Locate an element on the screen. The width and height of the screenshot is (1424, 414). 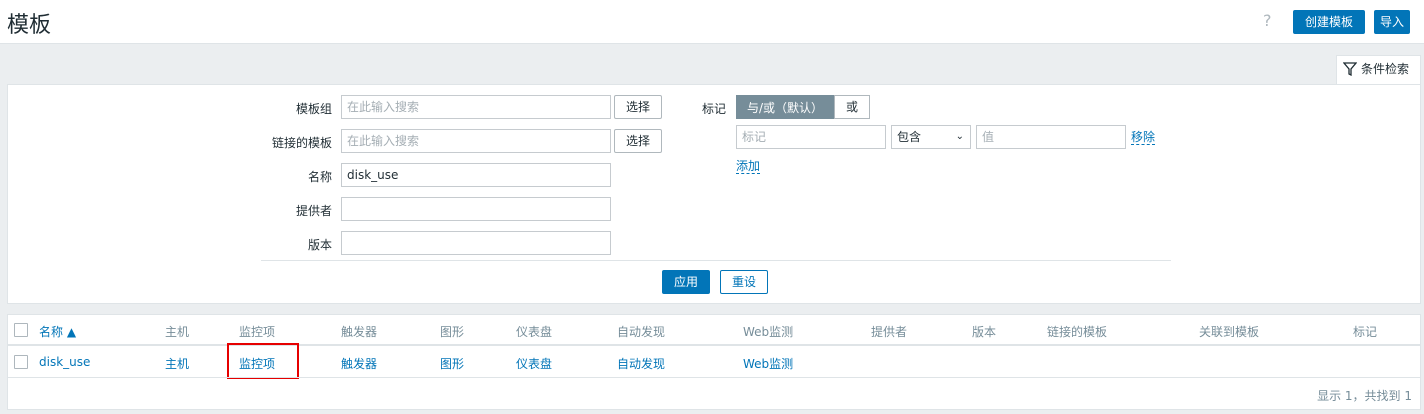
tag-operator-value: 包含 is located at coordinates (909, 137).